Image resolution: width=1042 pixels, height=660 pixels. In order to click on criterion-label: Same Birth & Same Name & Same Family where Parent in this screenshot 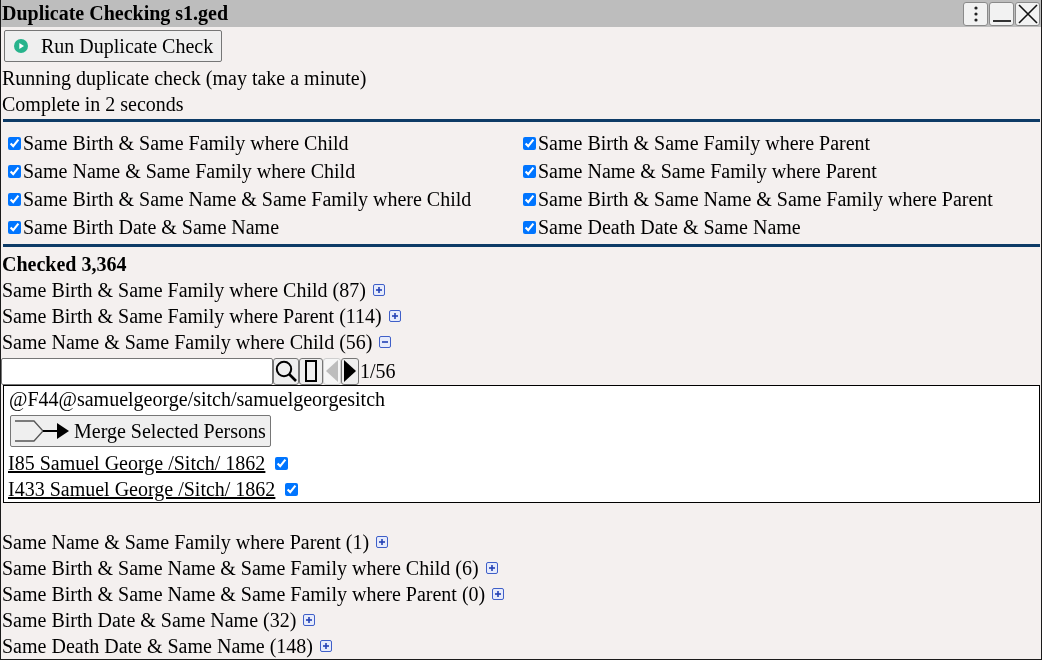, I will do `click(765, 200)`.